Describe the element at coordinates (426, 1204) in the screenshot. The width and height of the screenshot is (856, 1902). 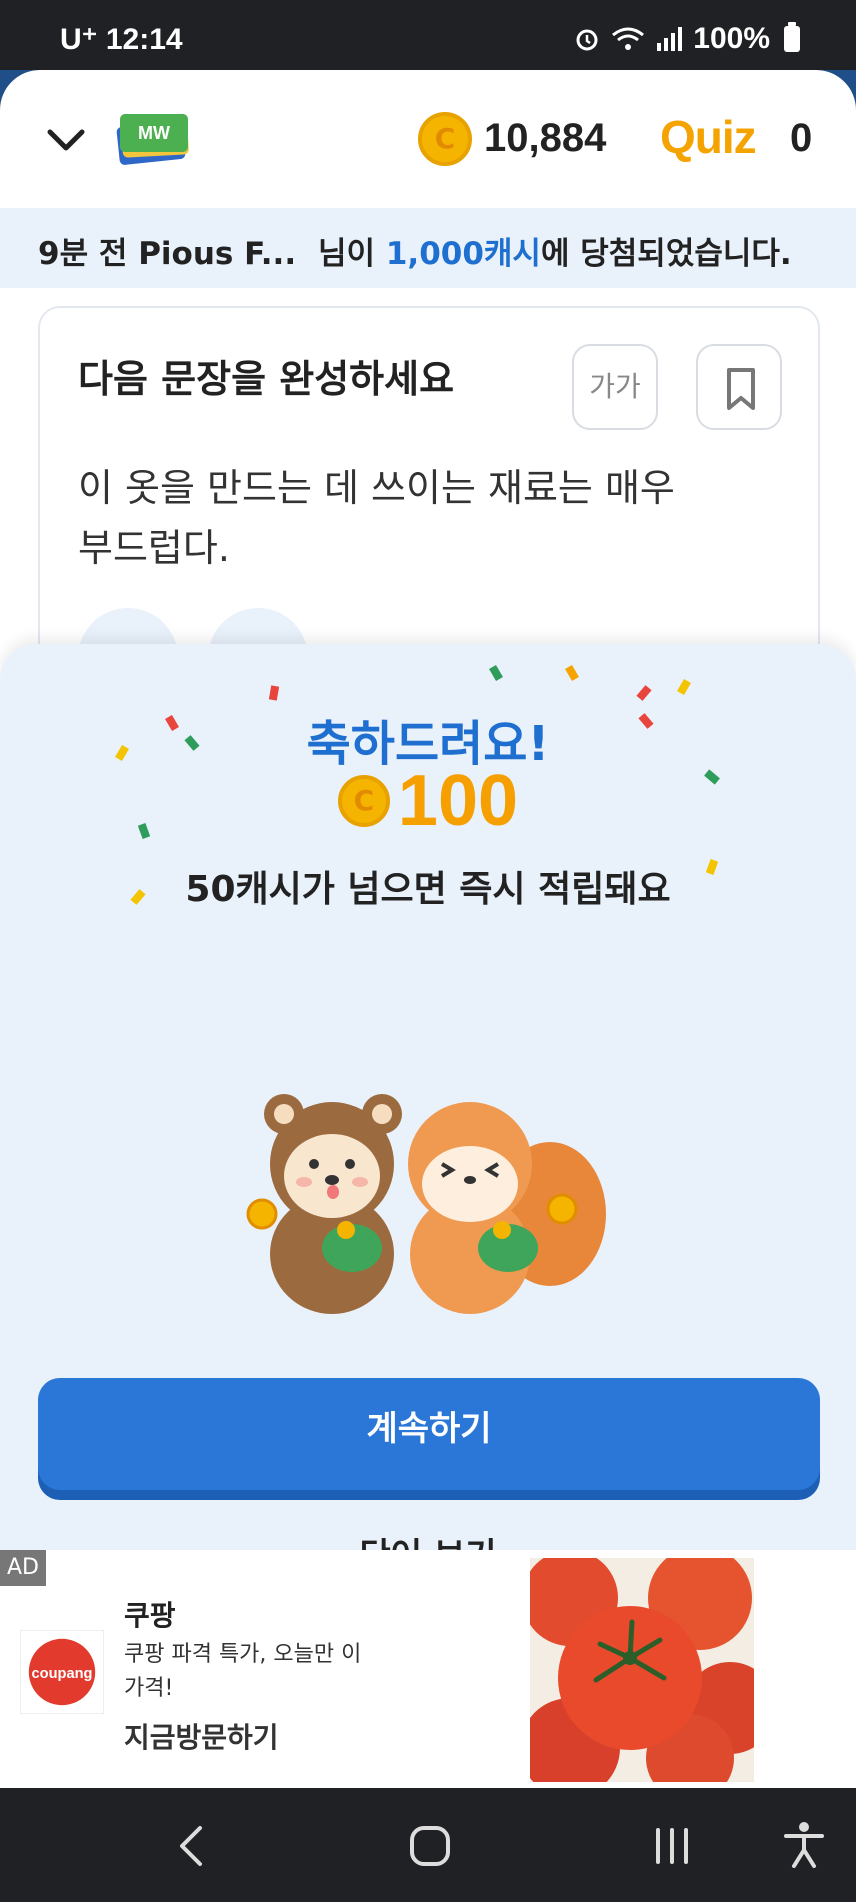
I see `mascot-illustration` at that location.